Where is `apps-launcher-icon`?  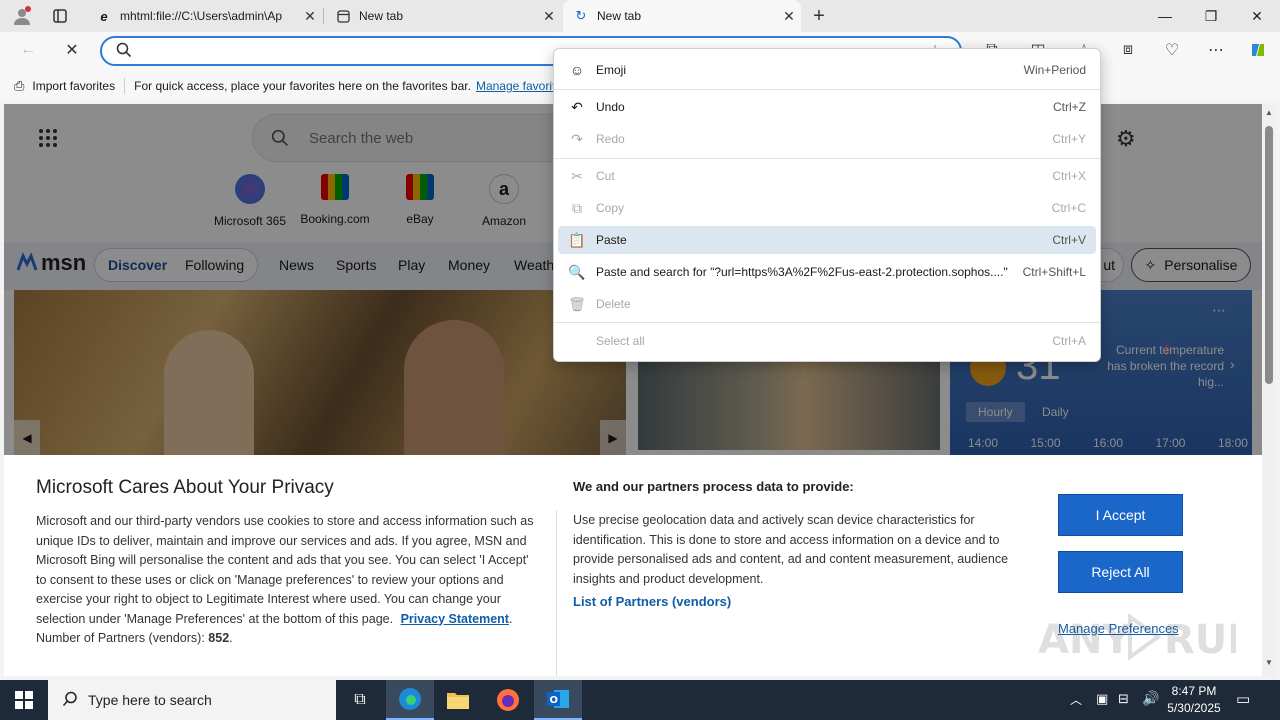 apps-launcher-icon is located at coordinates (48, 138).